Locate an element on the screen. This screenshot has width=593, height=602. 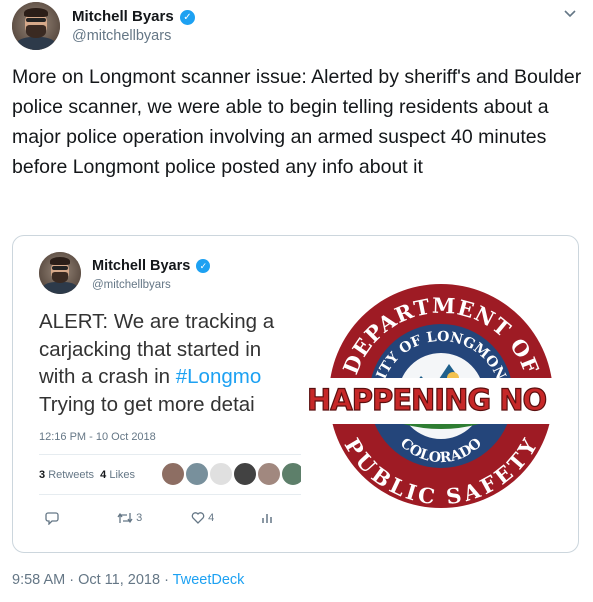
embedded-timestamp: 12:16 PM - 10 Oct 2018 is located at coordinates (97, 437).